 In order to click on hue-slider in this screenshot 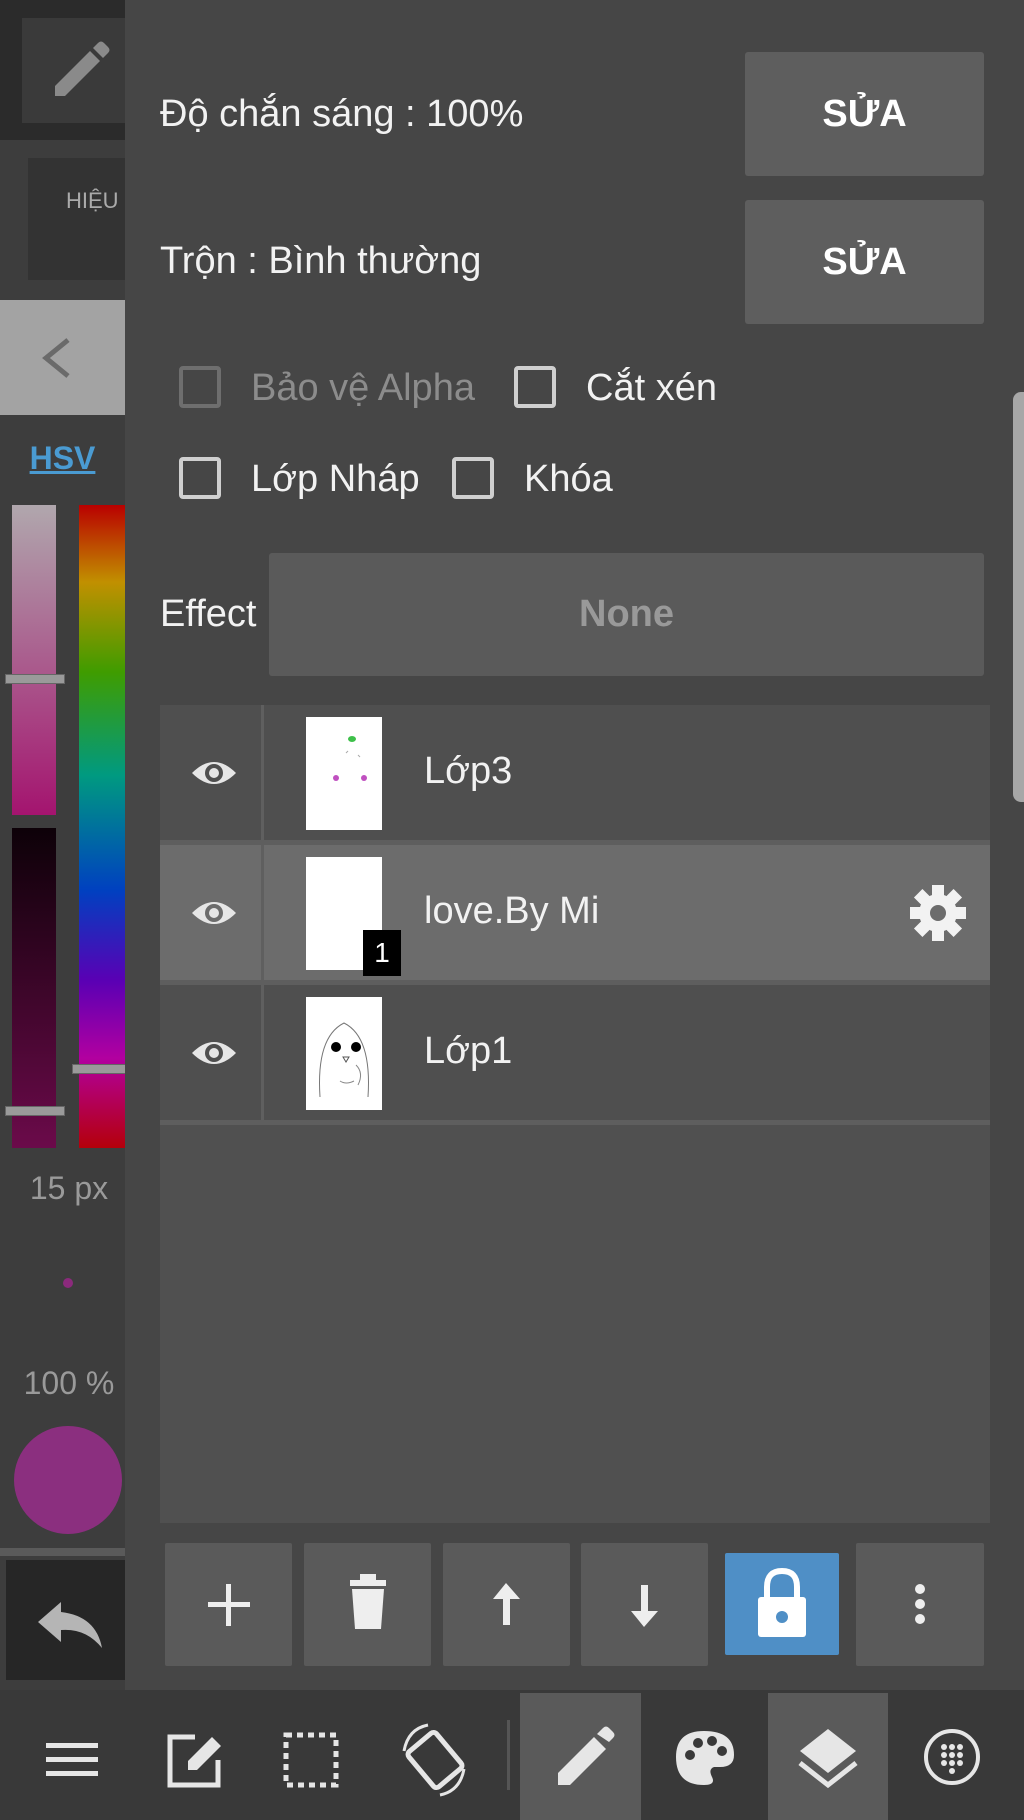, I will do `click(102, 826)`.